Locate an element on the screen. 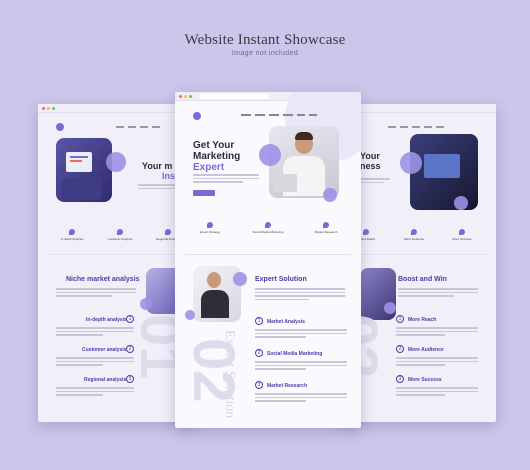 This screenshot has width=530, height=470. section-title: Boost and Win is located at coordinates (422, 279).